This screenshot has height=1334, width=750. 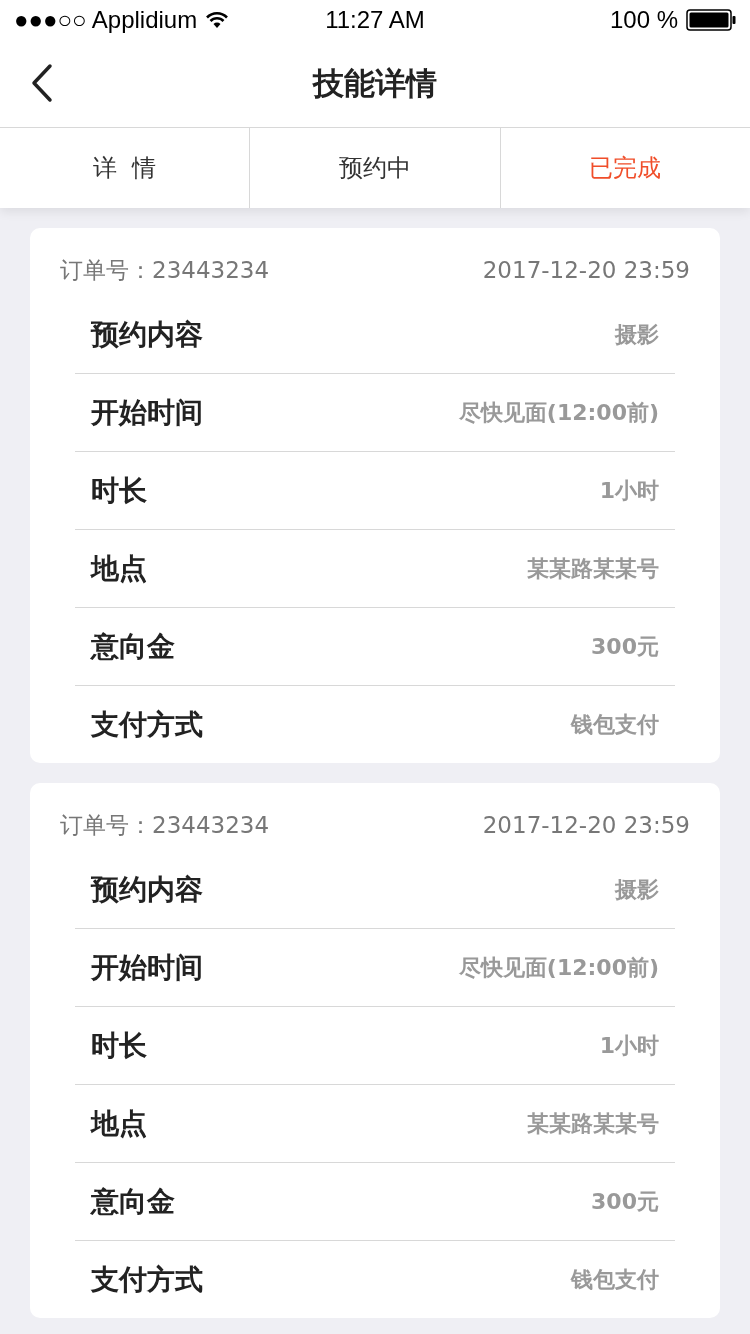 I want to click on back-icon, so click(x=42, y=83).